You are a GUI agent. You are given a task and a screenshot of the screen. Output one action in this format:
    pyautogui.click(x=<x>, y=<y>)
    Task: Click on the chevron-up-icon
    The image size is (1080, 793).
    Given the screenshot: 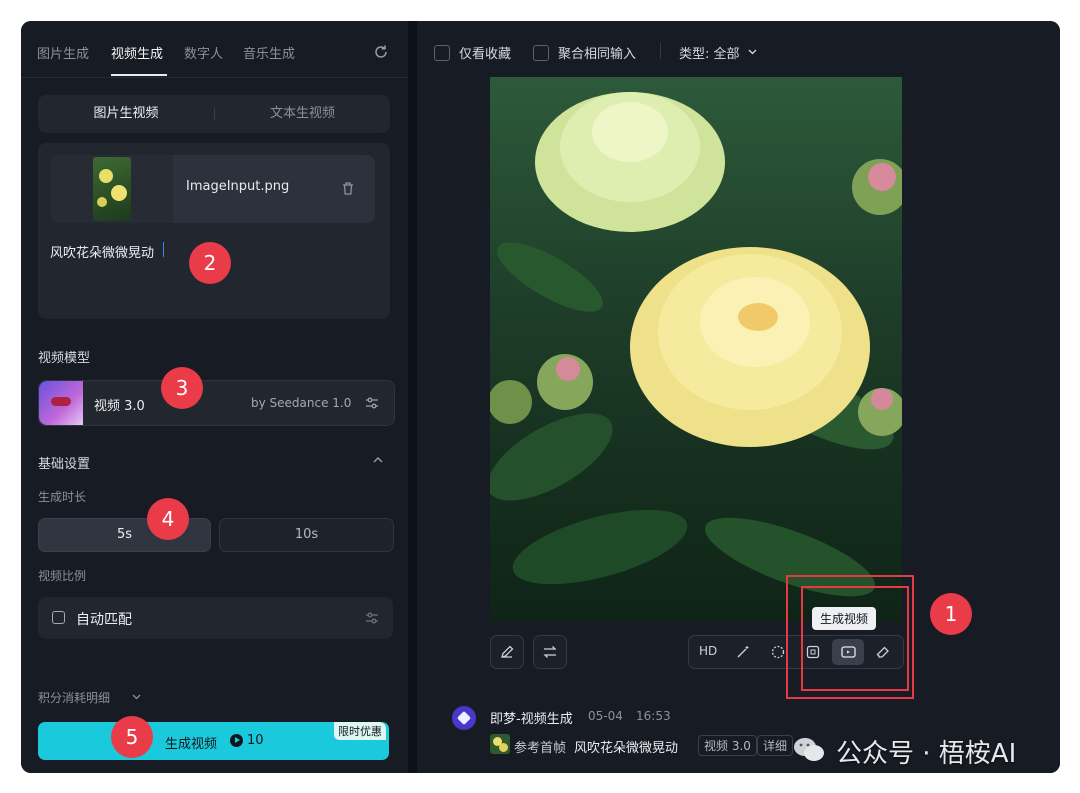 What is the action you would take?
    pyautogui.click(x=378, y=460)
    